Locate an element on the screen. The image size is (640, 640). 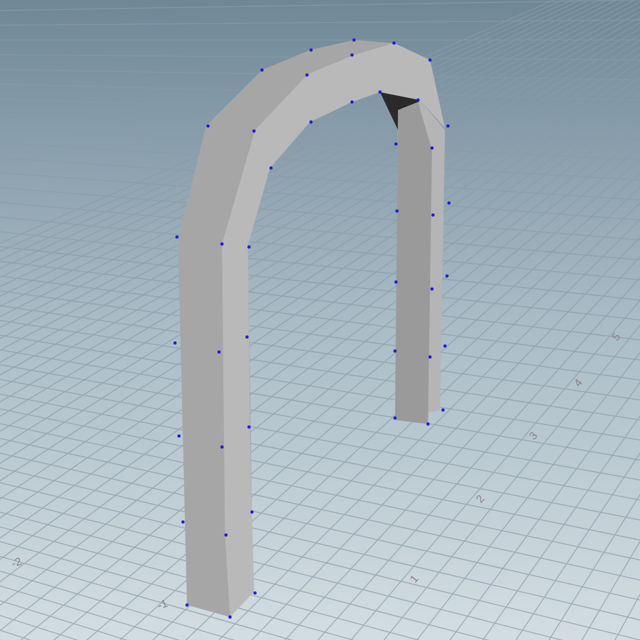
grid-label: 2 is located at coordinates (481, 500).